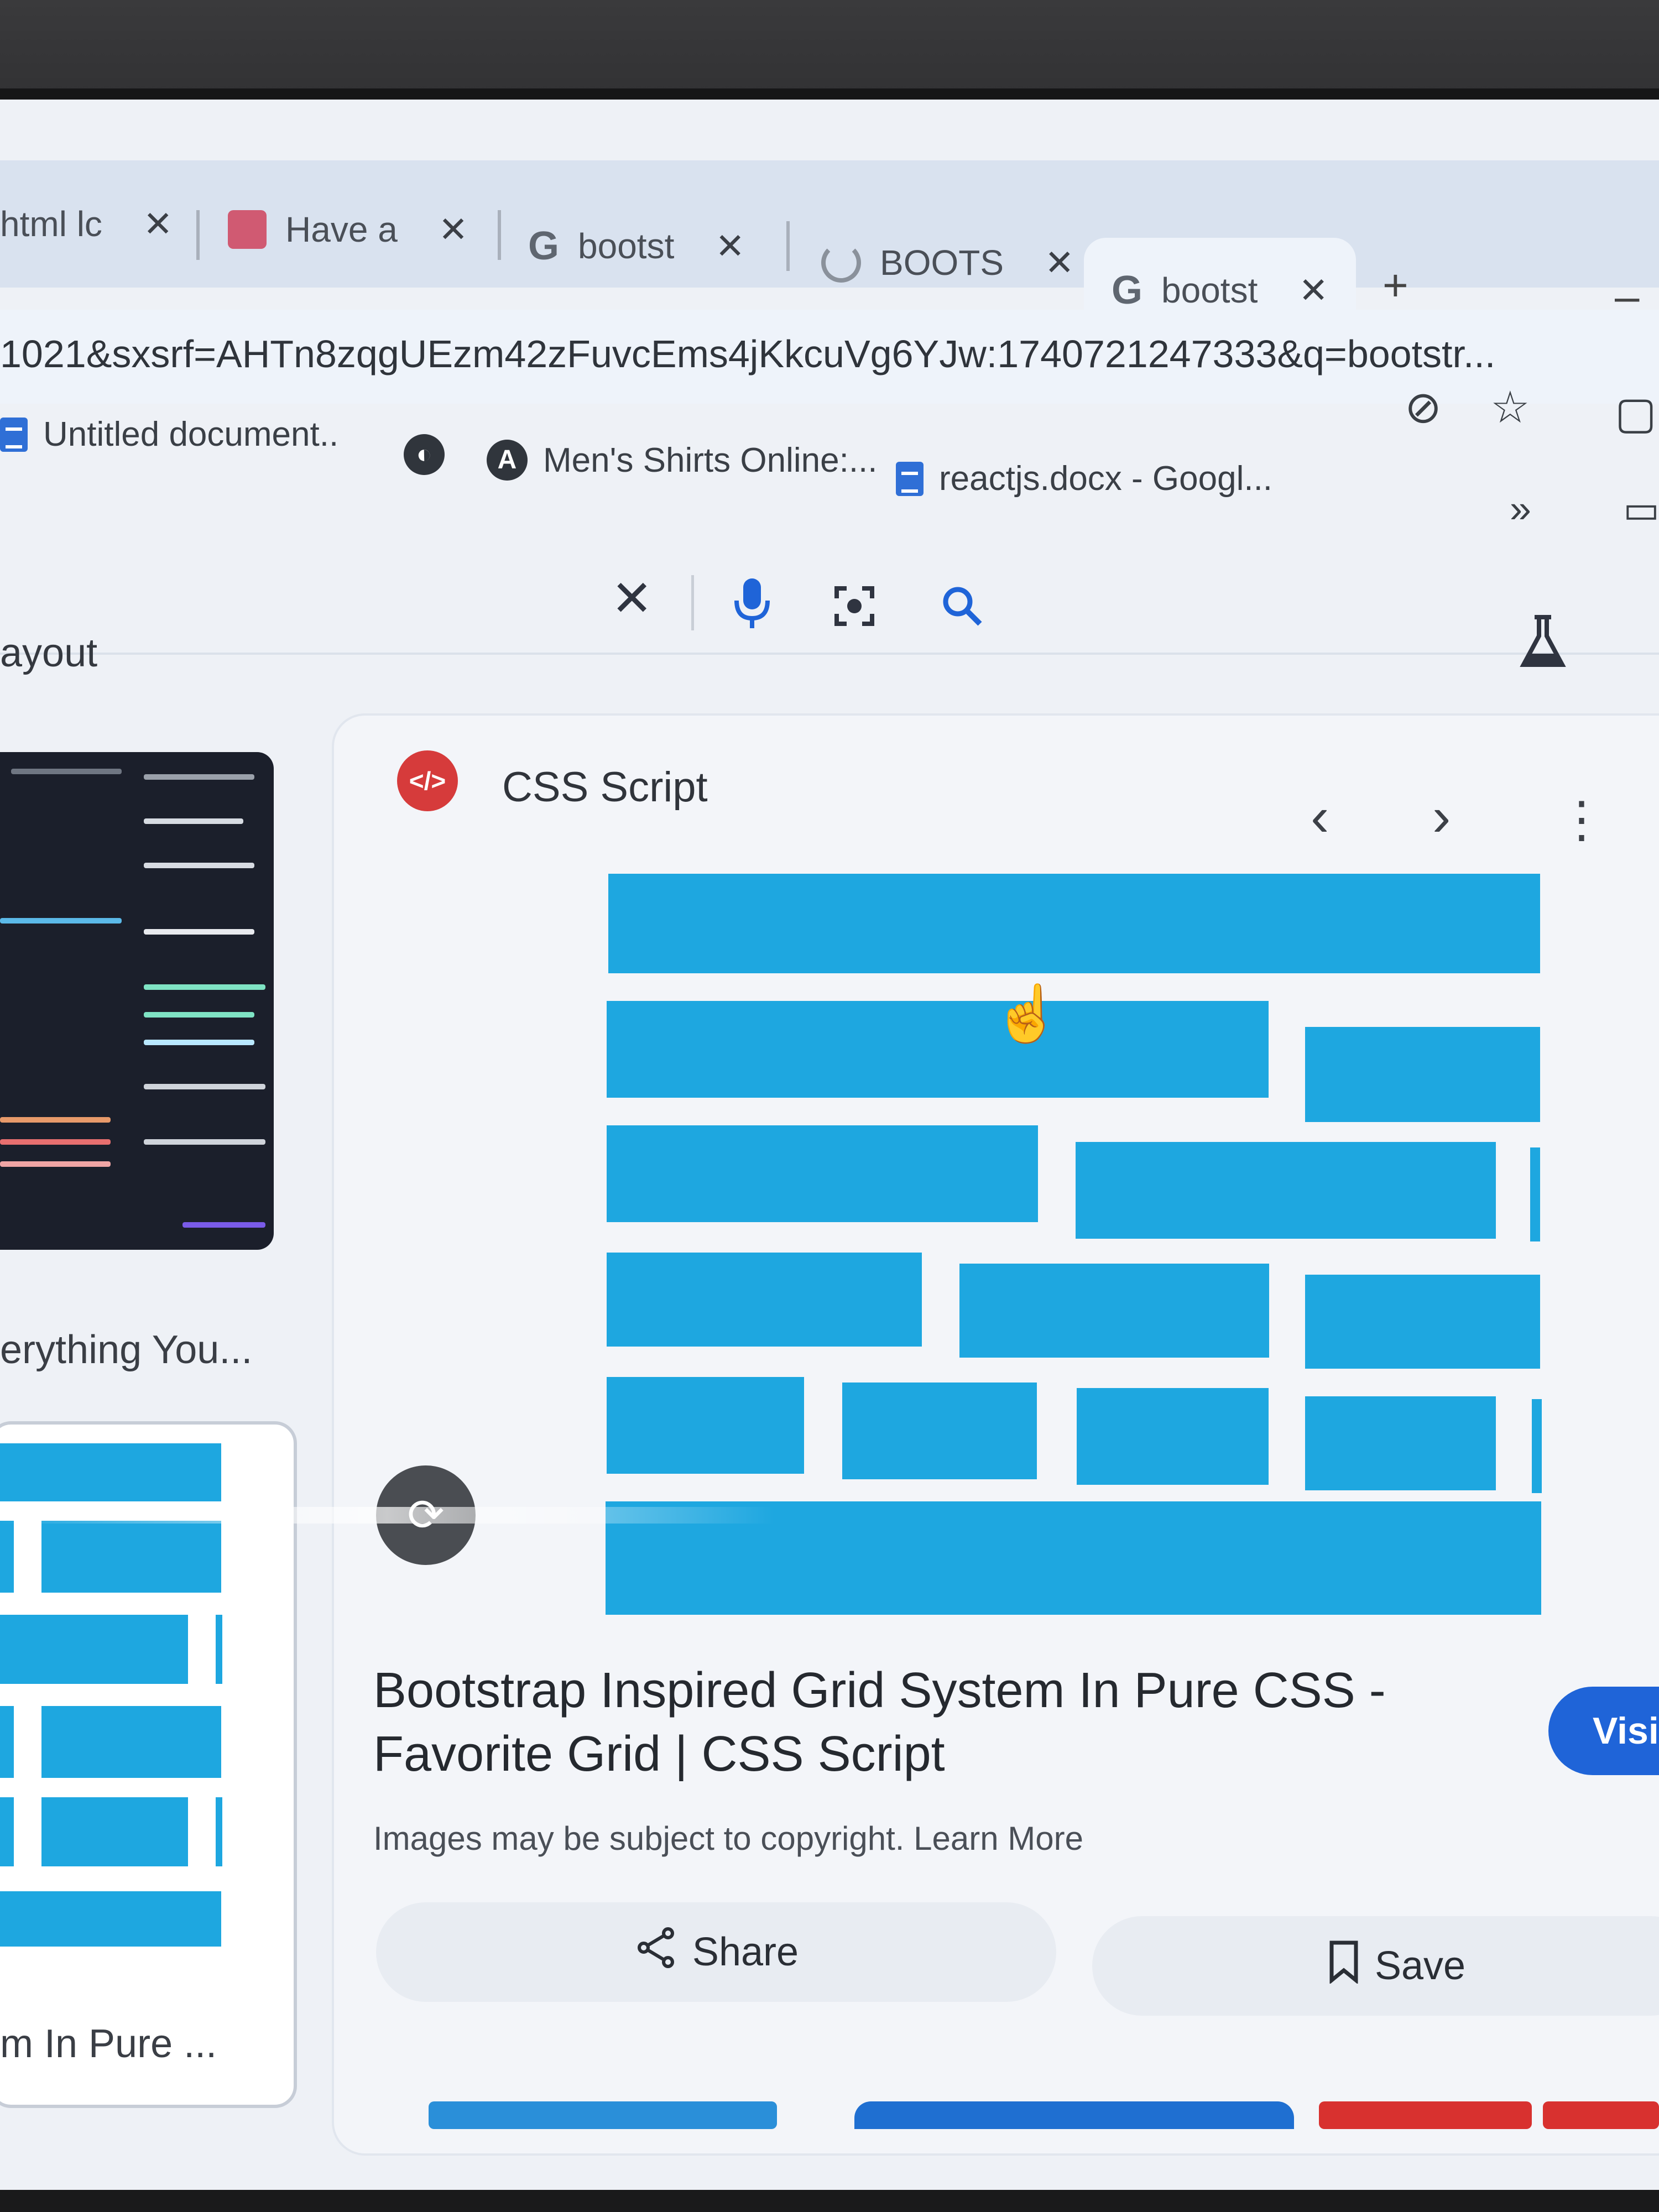 This screenshot has width=1659, height=2212. I want to click on tab-2: Have a ✕, so click(348, 230).